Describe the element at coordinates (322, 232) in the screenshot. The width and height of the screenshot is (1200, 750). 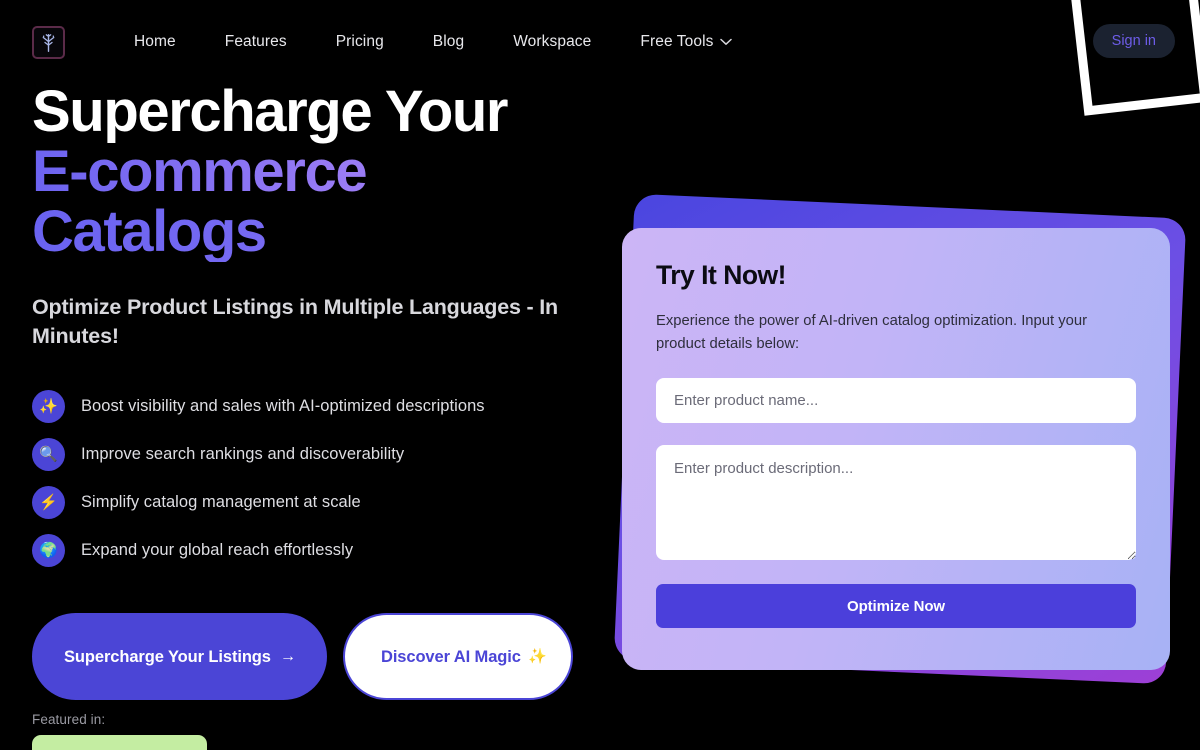
I see `headline-line-3: Catalogs` at that location.